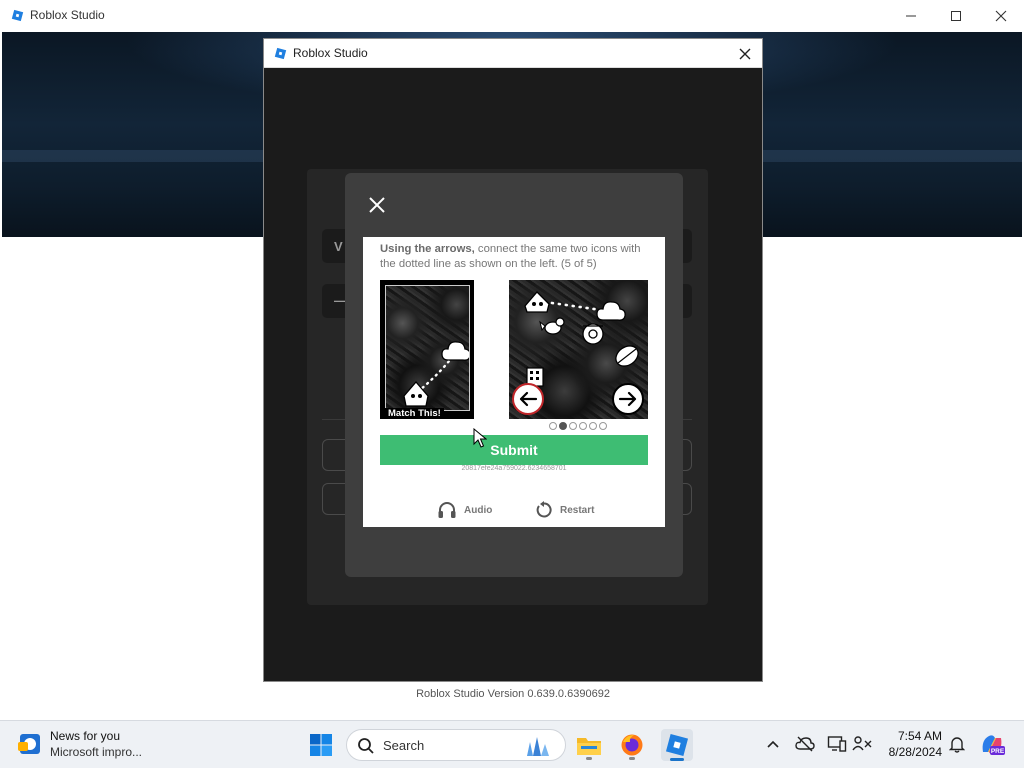 This screenshot has width=1024, height=768. Describe the element at coordinates (907, 752) in the screenshot. I see `clock-date: 8/28/2024` at that location.